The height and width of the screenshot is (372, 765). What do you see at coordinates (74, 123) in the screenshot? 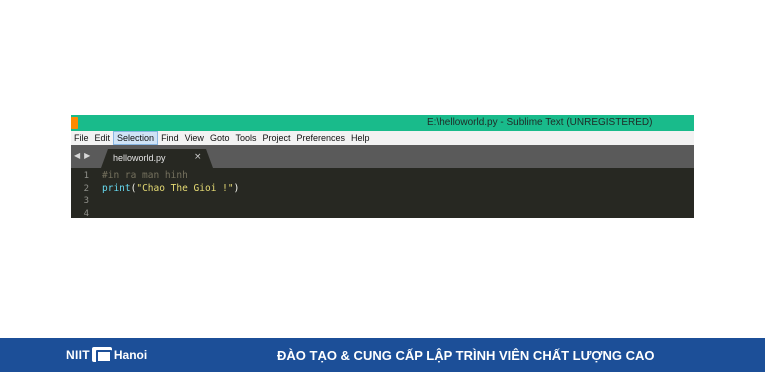
I see `sublime-app-icon` at bounding box center [74, 123].